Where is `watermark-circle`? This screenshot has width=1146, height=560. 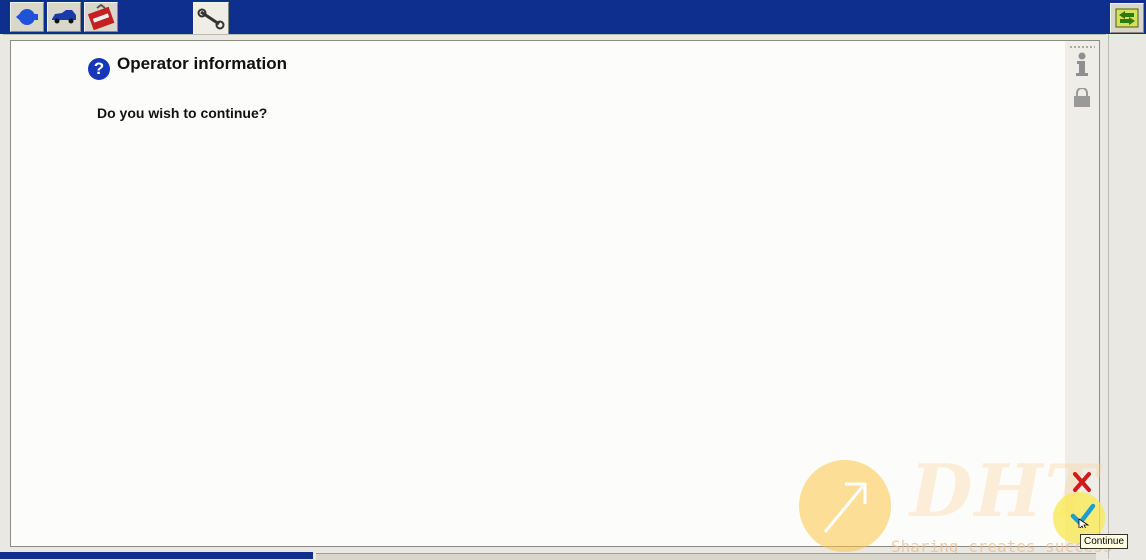 watermark-circle is located at coordinates (845, 506).